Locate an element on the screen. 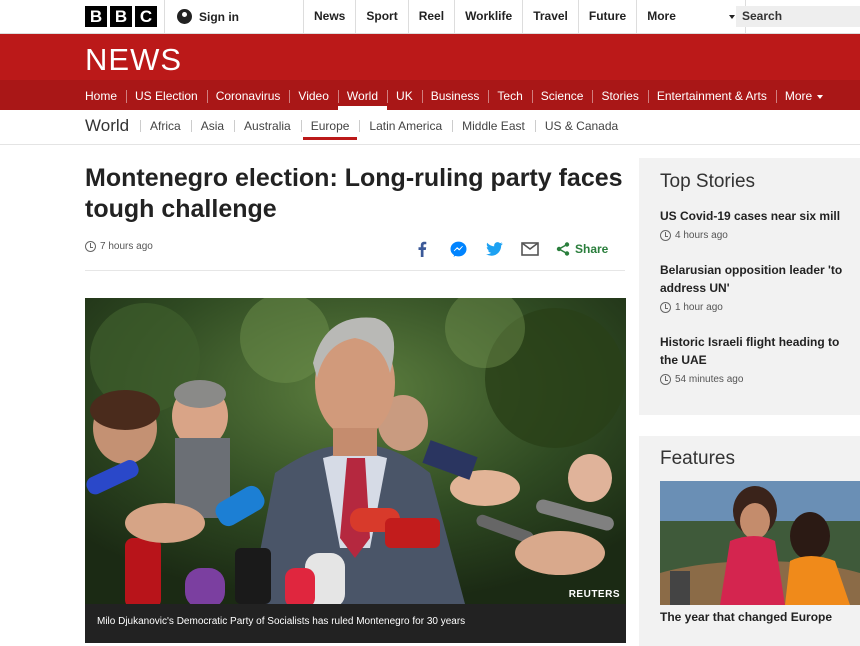 Image resolution: width=860 pixels, height=646 pixels. subnav-africa: Africa is located at coordinates (165, 127).